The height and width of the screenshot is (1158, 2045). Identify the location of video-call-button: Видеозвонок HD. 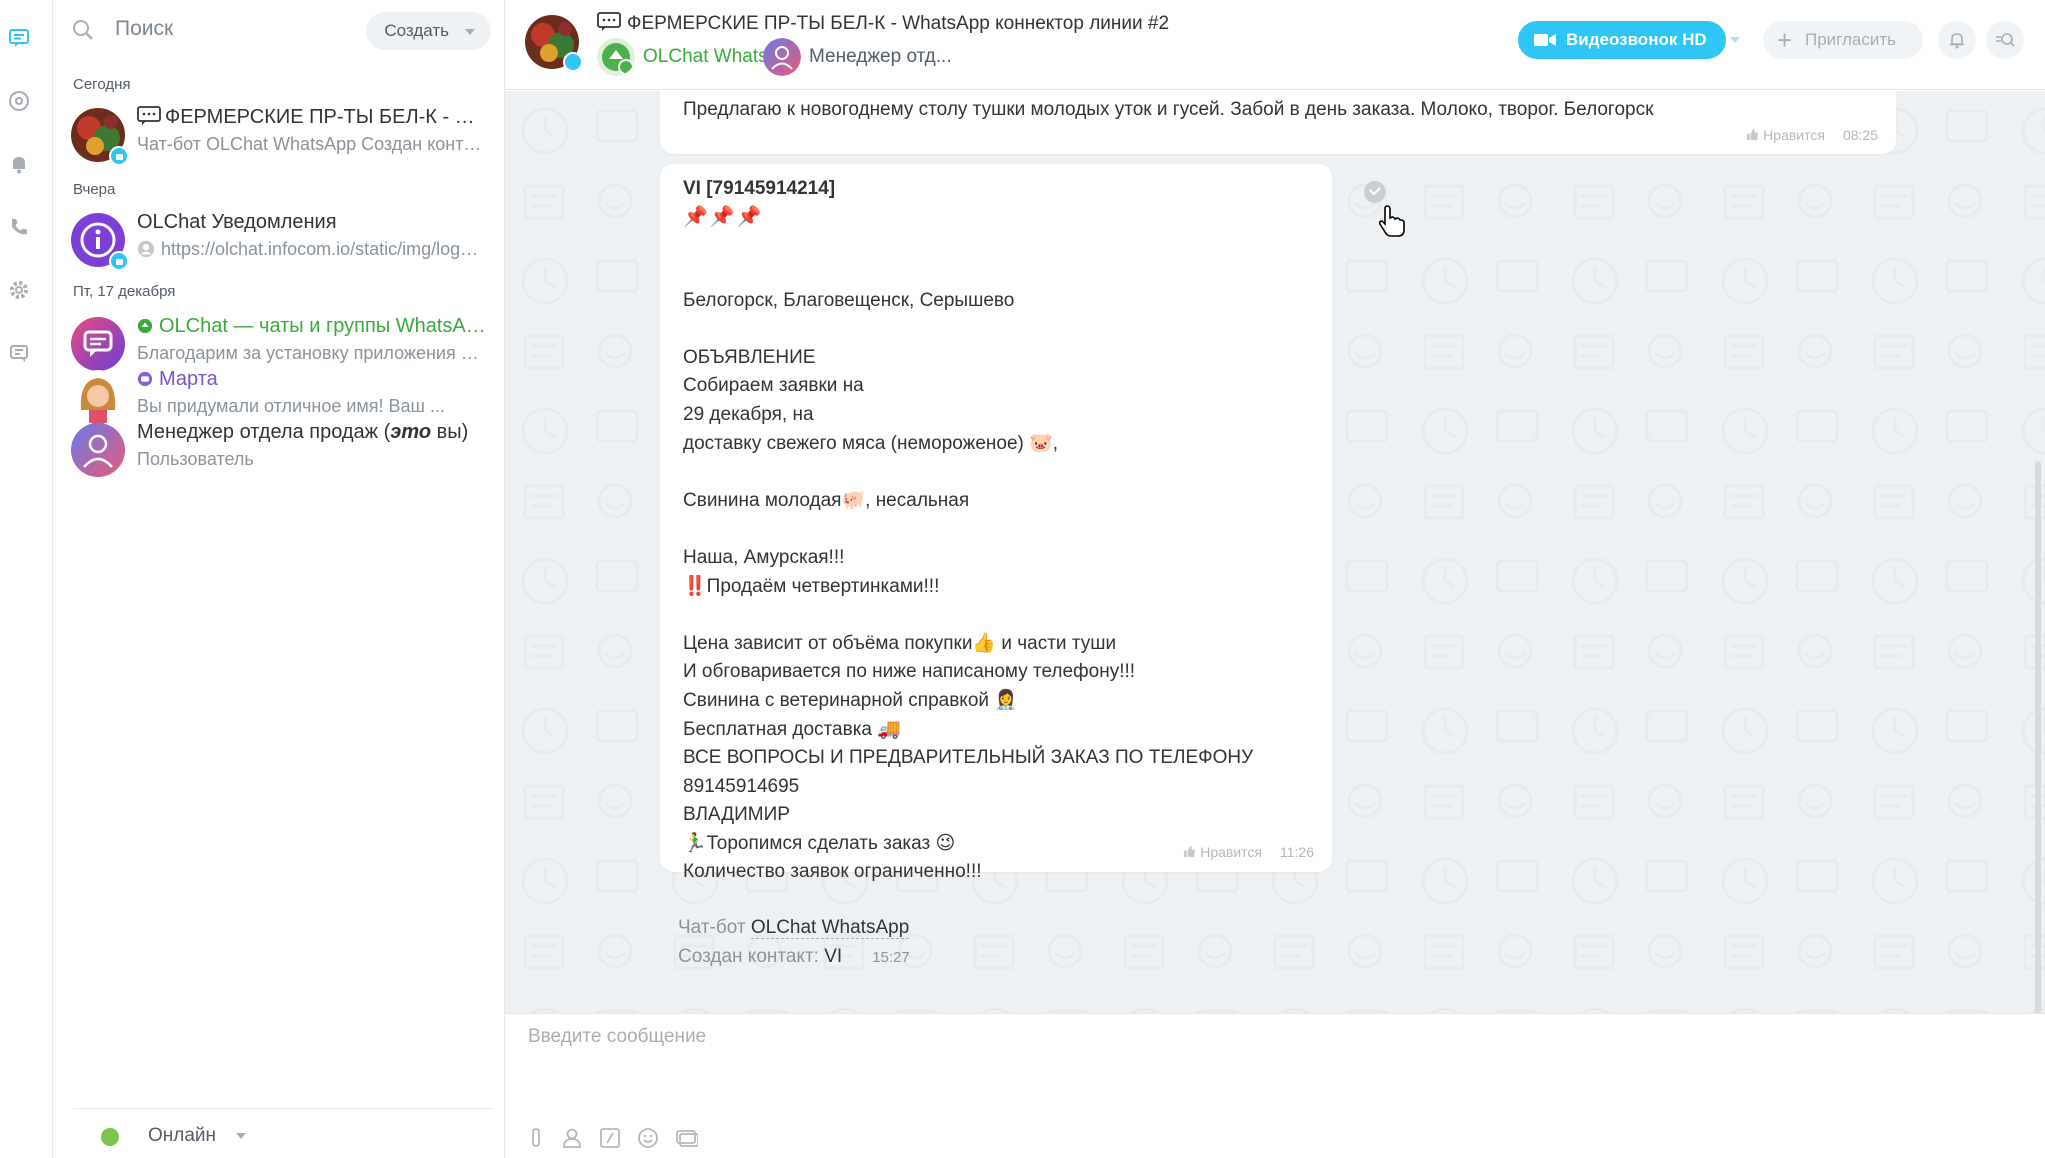
(1622, 40).